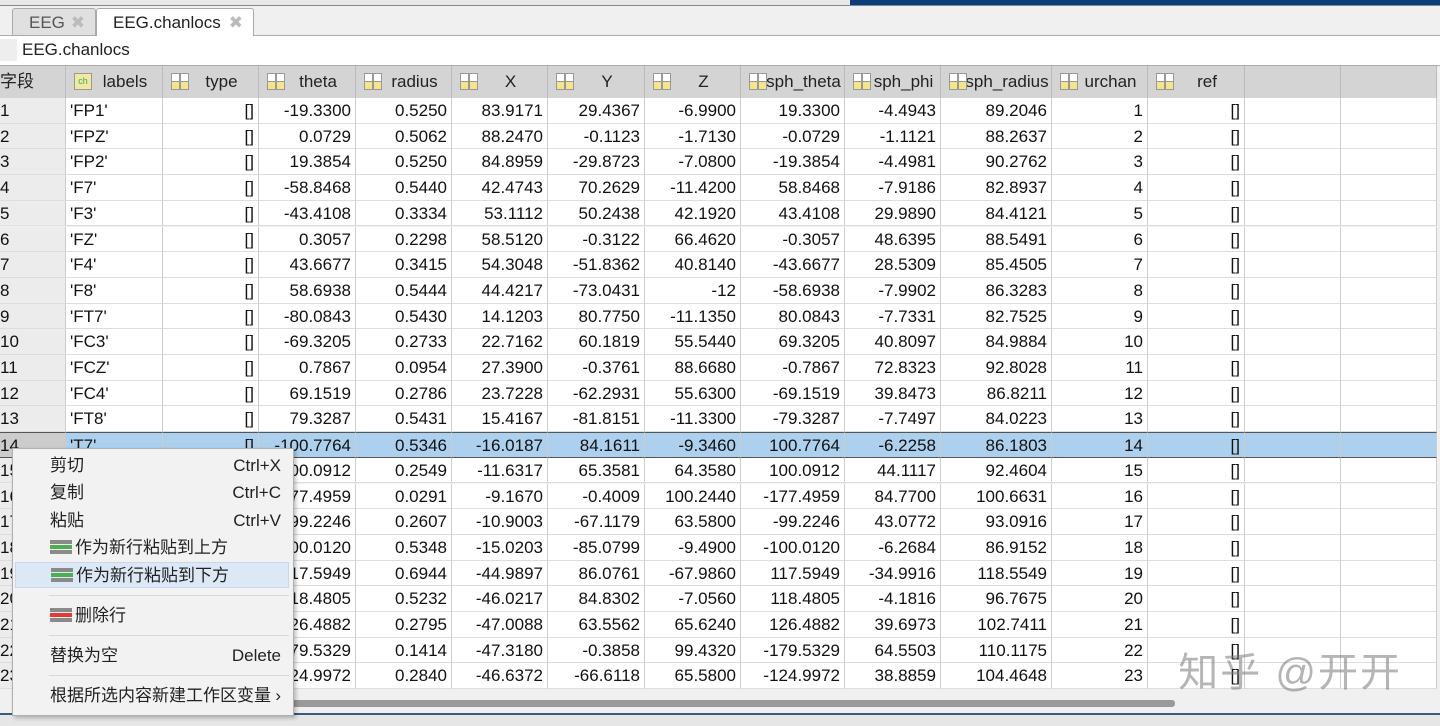  Describe the element at coordinates (1100, 136) in the screenshot. I see `table-cell: 2` at that location.